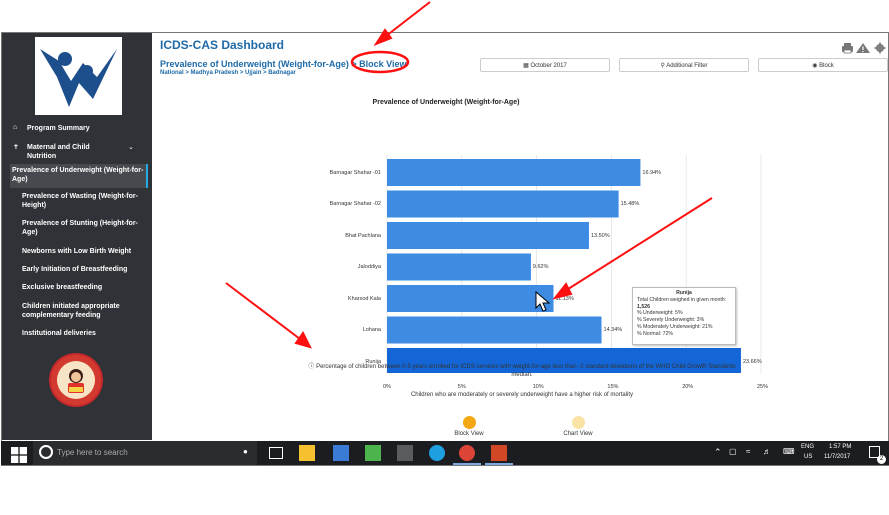  I want to click on additional-filter-label: Additional Filter, so click(687, 66).